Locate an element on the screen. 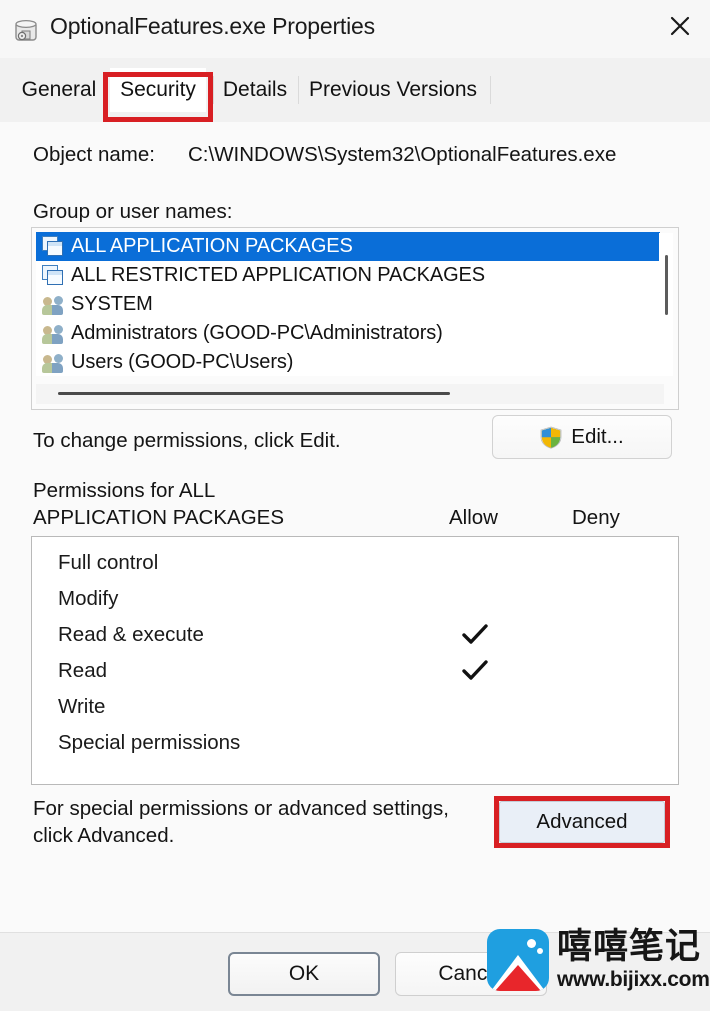 This screenshot has height=1011, width=710. list-item-label: Administrators (GOOD-PC\Administrators) is located at coordinates (257, 333).